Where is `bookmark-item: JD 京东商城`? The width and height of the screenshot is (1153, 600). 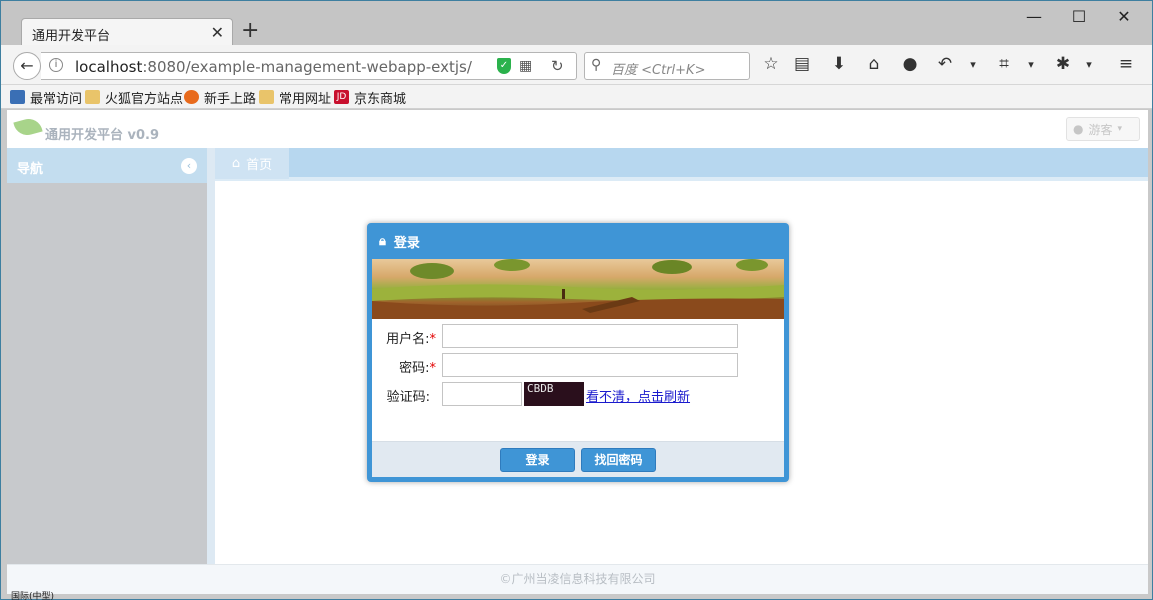 bookmark-item: JD 京东商城 is located at coordinates (370, 97).